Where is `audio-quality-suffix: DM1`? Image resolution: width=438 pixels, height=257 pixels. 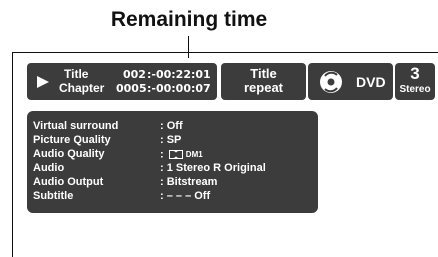 audio-quality-suffix: DM1 is located at coordinates (194, 154).